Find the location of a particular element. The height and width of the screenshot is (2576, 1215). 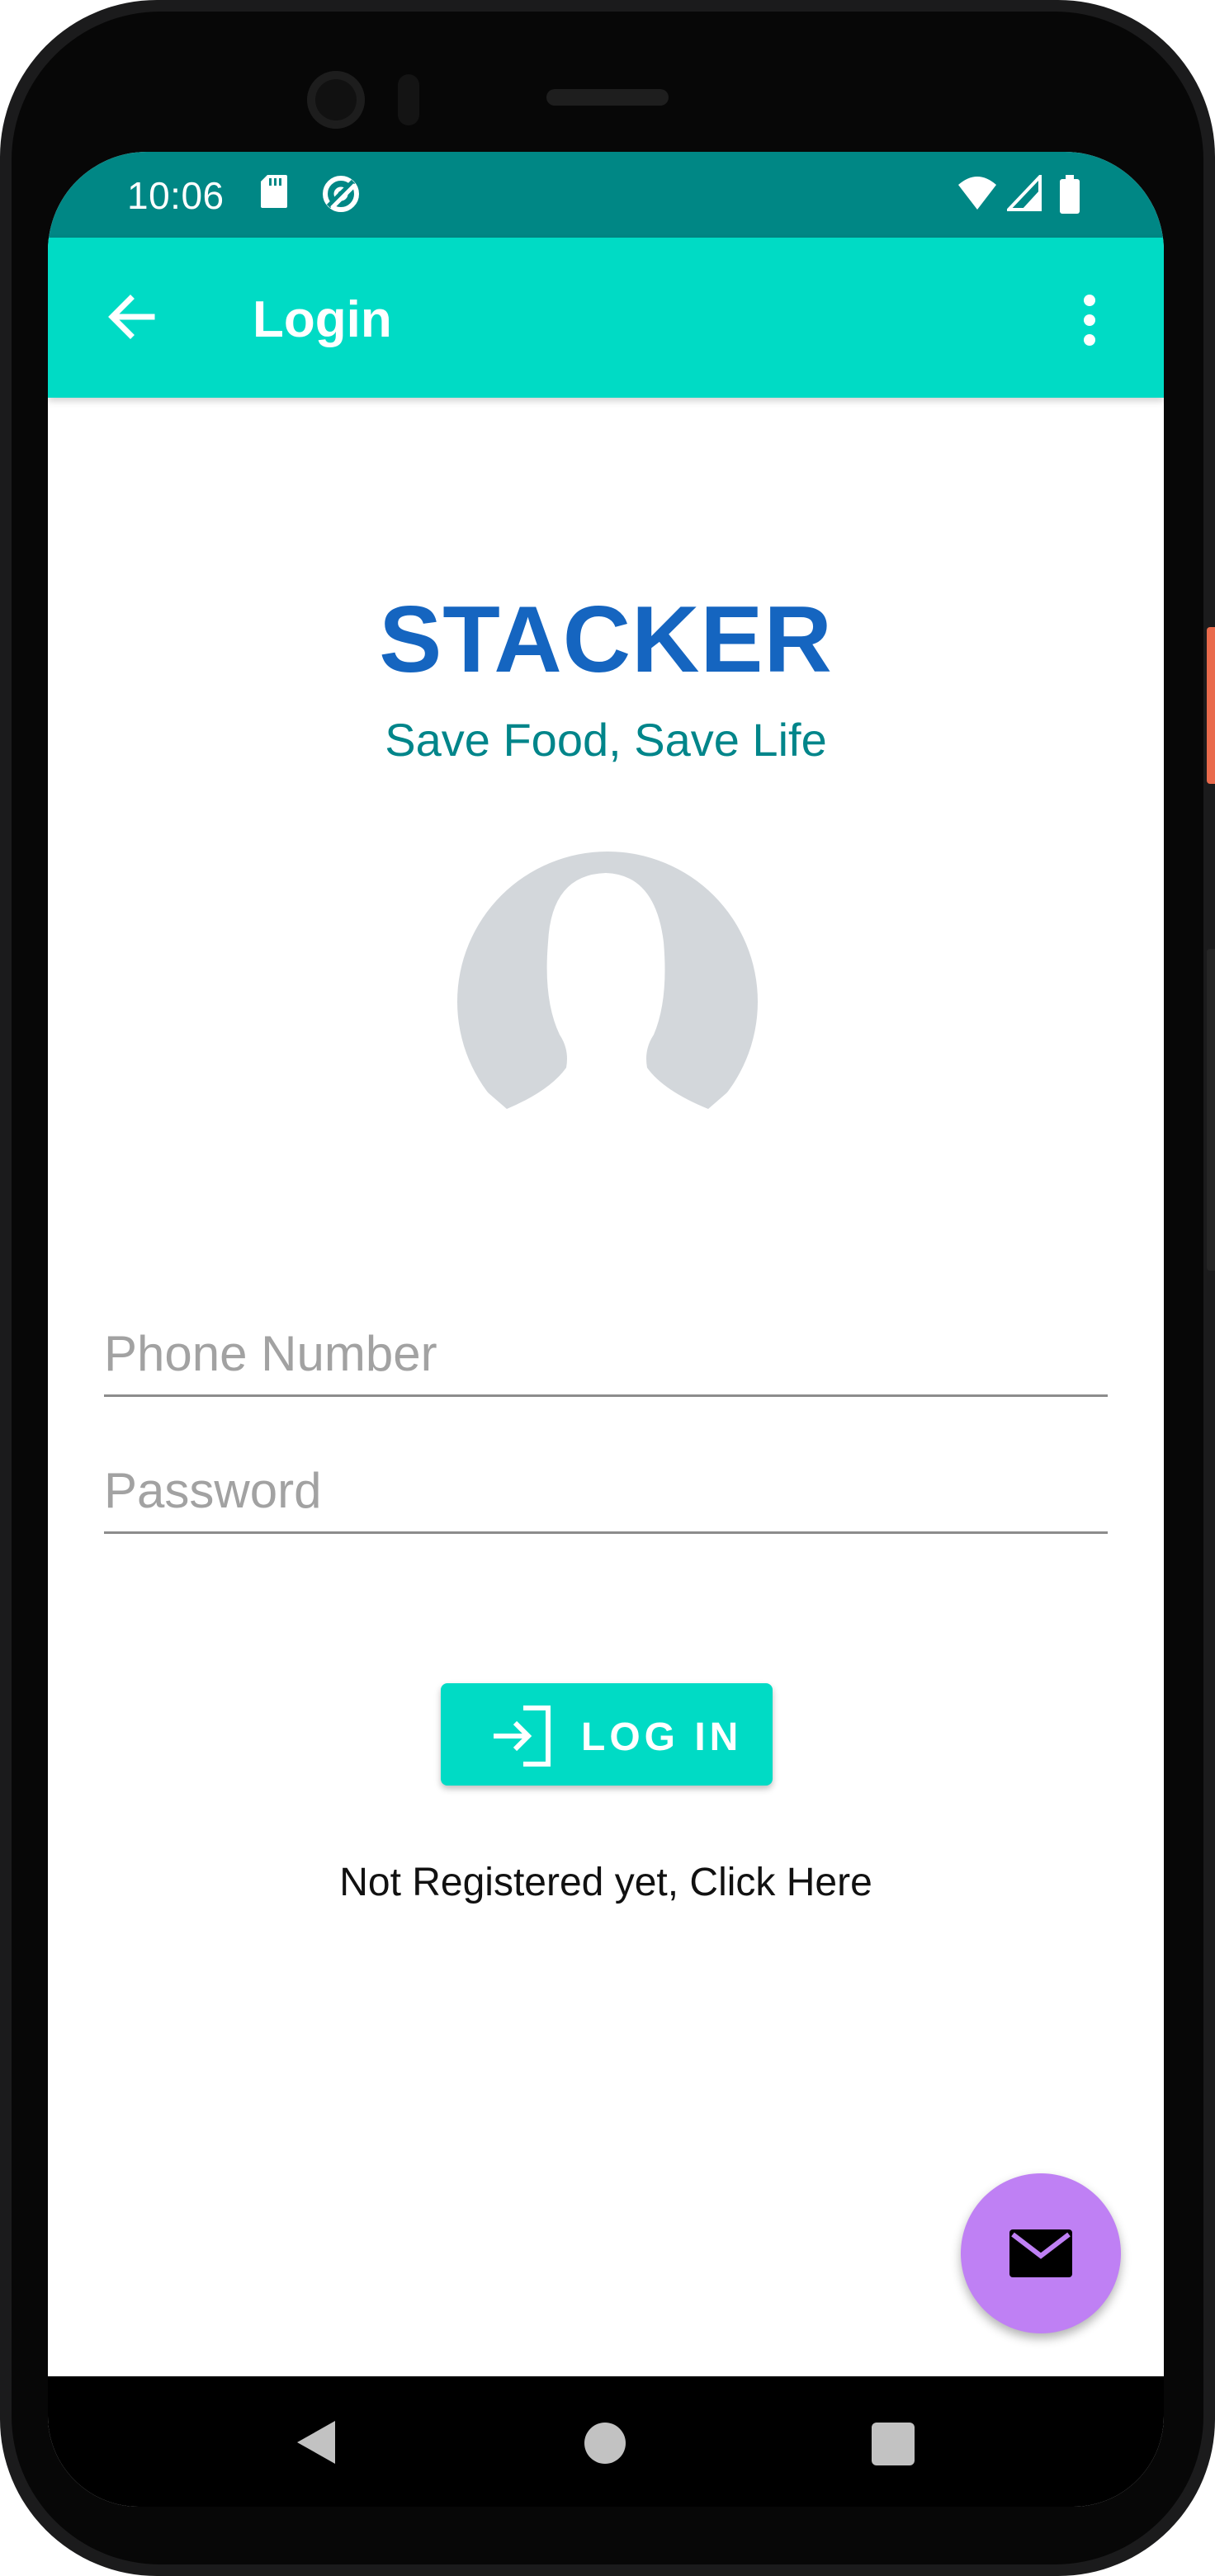

status-icons-right is located at coordinates (1019, 195).